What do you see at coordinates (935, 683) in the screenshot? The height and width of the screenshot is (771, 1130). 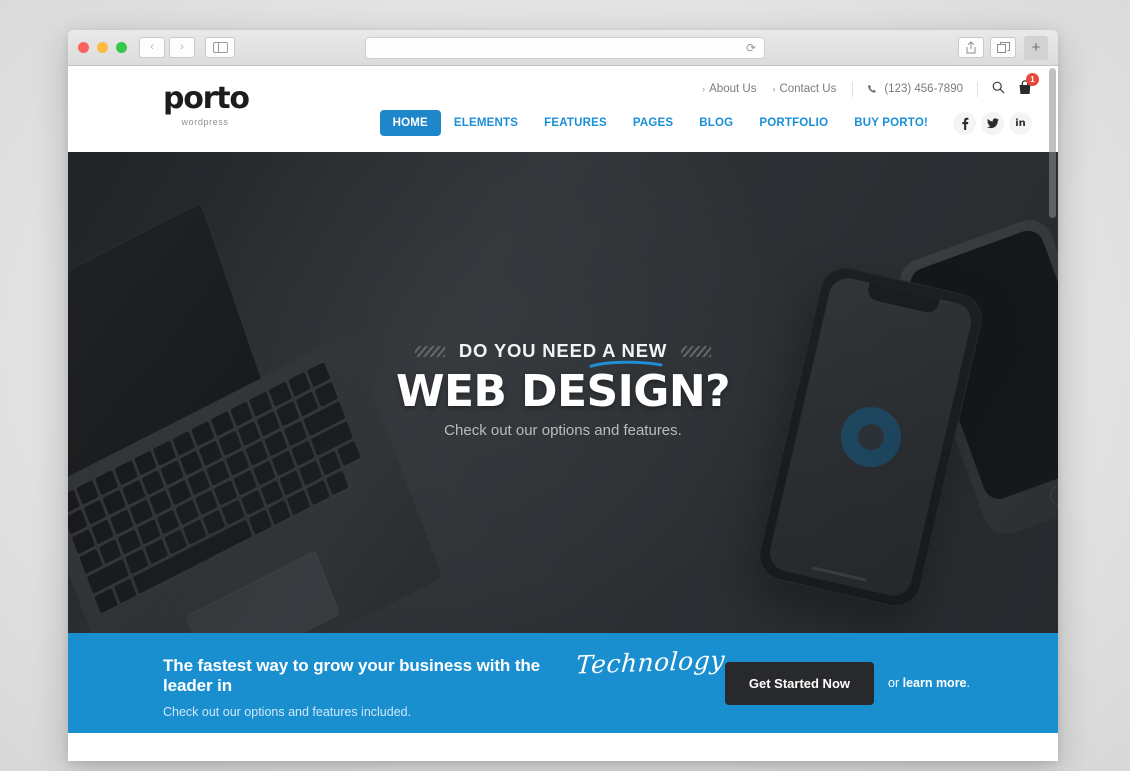 I see `learn-more-link: learn more` at bounding box center [935, 683].